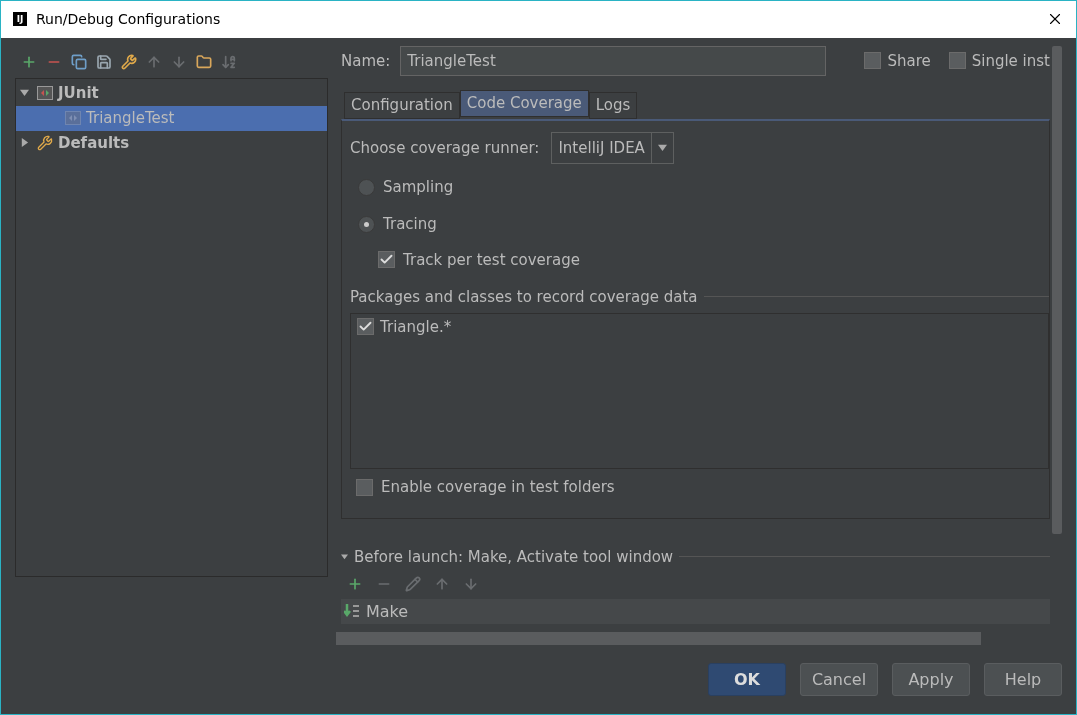 The height and width of the screenshot is (715, 1077). Describe the element at coordinates (387, 611) in the screenshot. I see `task-label: Make` at that location.